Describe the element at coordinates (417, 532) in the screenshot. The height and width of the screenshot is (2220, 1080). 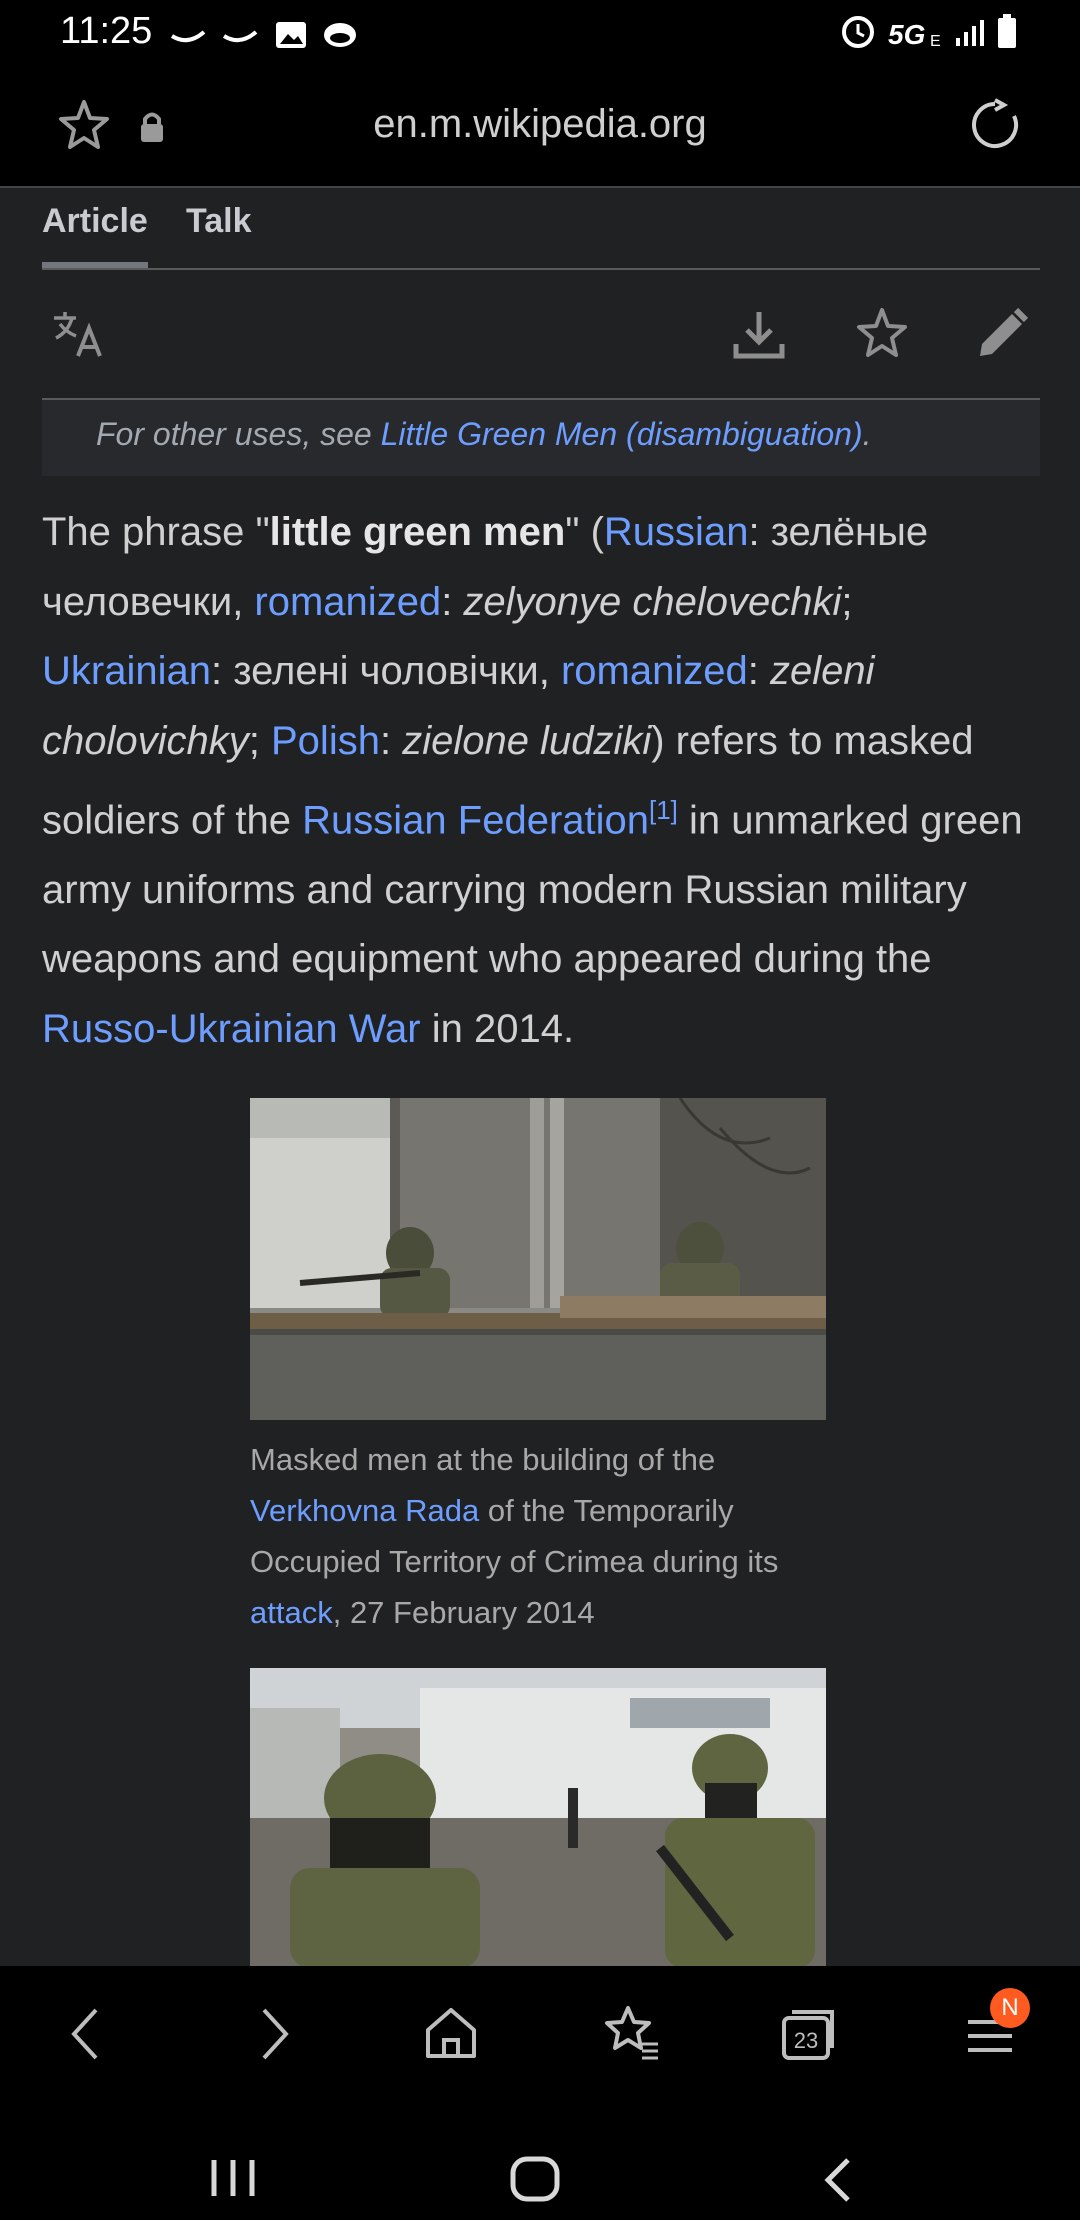
I see `bold-term: little green men` at that location.